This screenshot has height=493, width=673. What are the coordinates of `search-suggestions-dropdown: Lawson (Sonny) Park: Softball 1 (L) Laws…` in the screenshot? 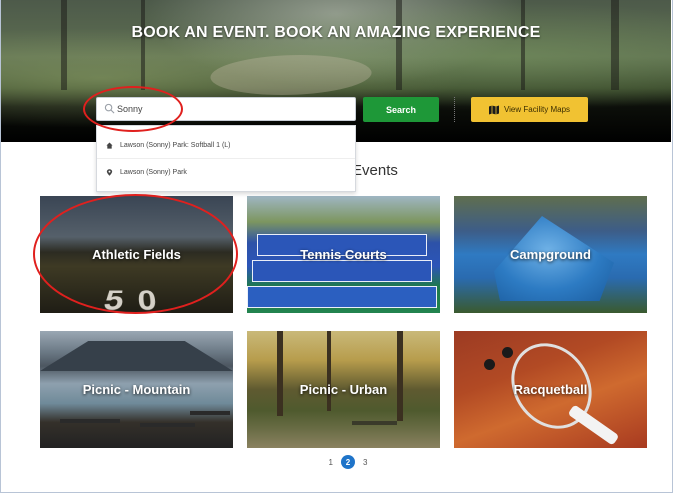 It's located at (226, 158).